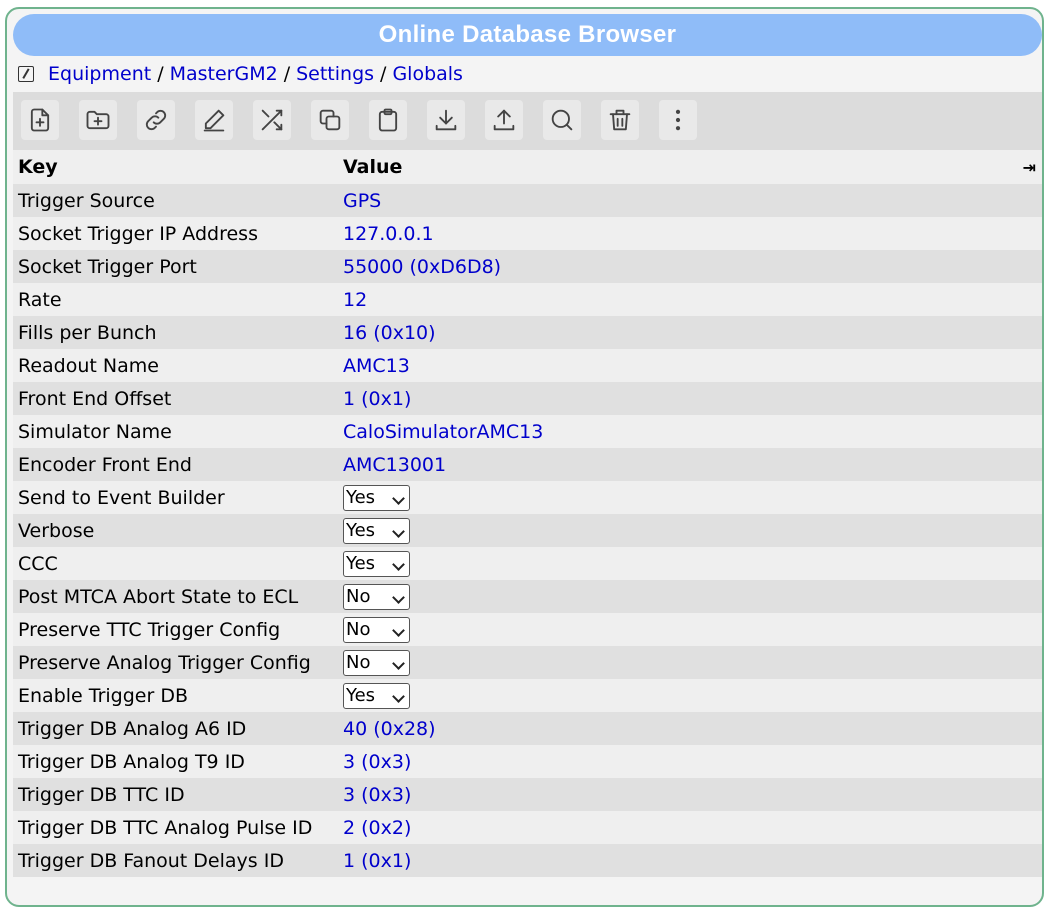  What do you see at coordinates (690, 431) in the screenshot?
I see `row-value-cell: CaloSimulatorAMC13` at bounding box center [690, 431].